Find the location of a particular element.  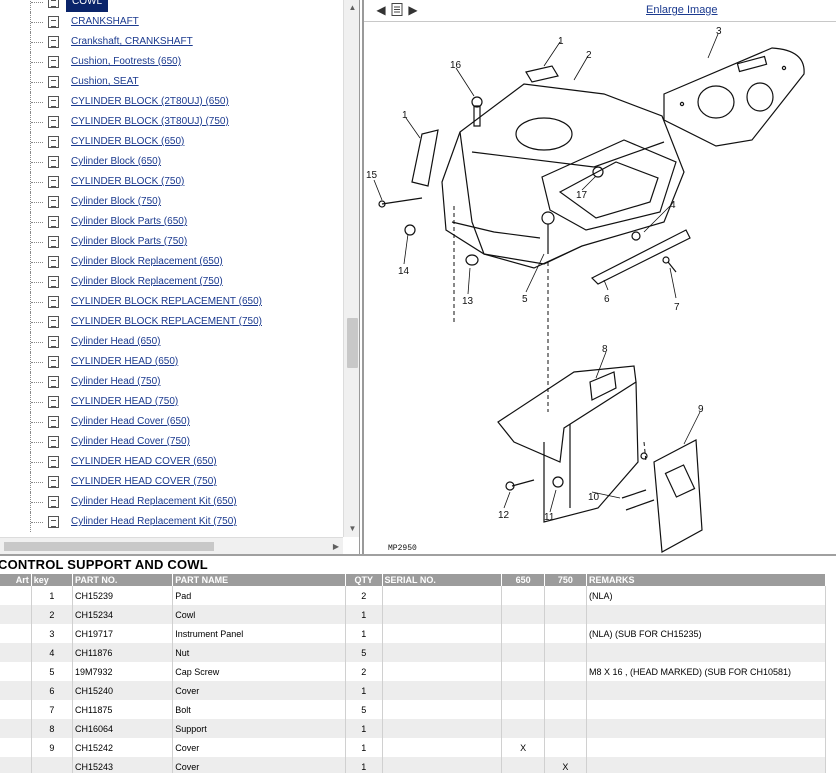

row-part-no: CH11876 is located at coordinates (123, 652).